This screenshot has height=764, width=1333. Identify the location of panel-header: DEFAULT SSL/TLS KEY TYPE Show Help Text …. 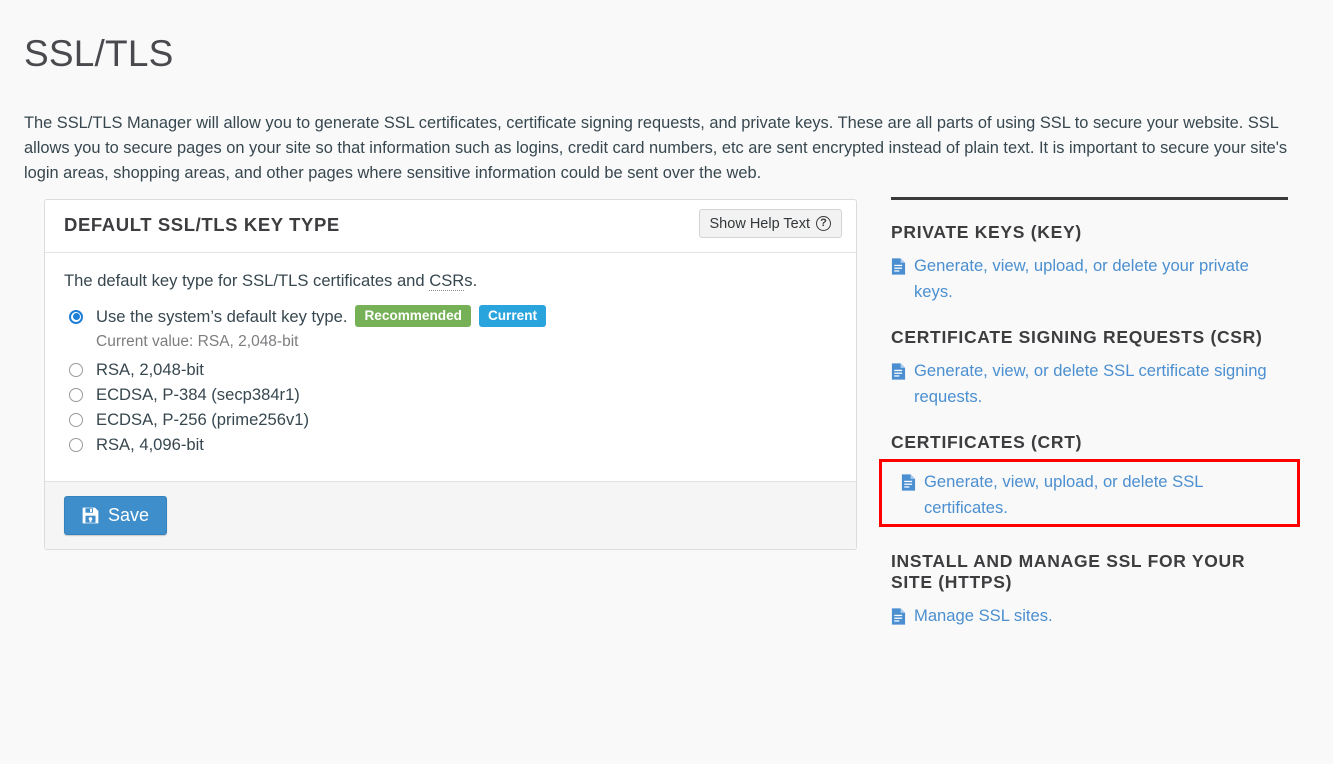
(450, 226).